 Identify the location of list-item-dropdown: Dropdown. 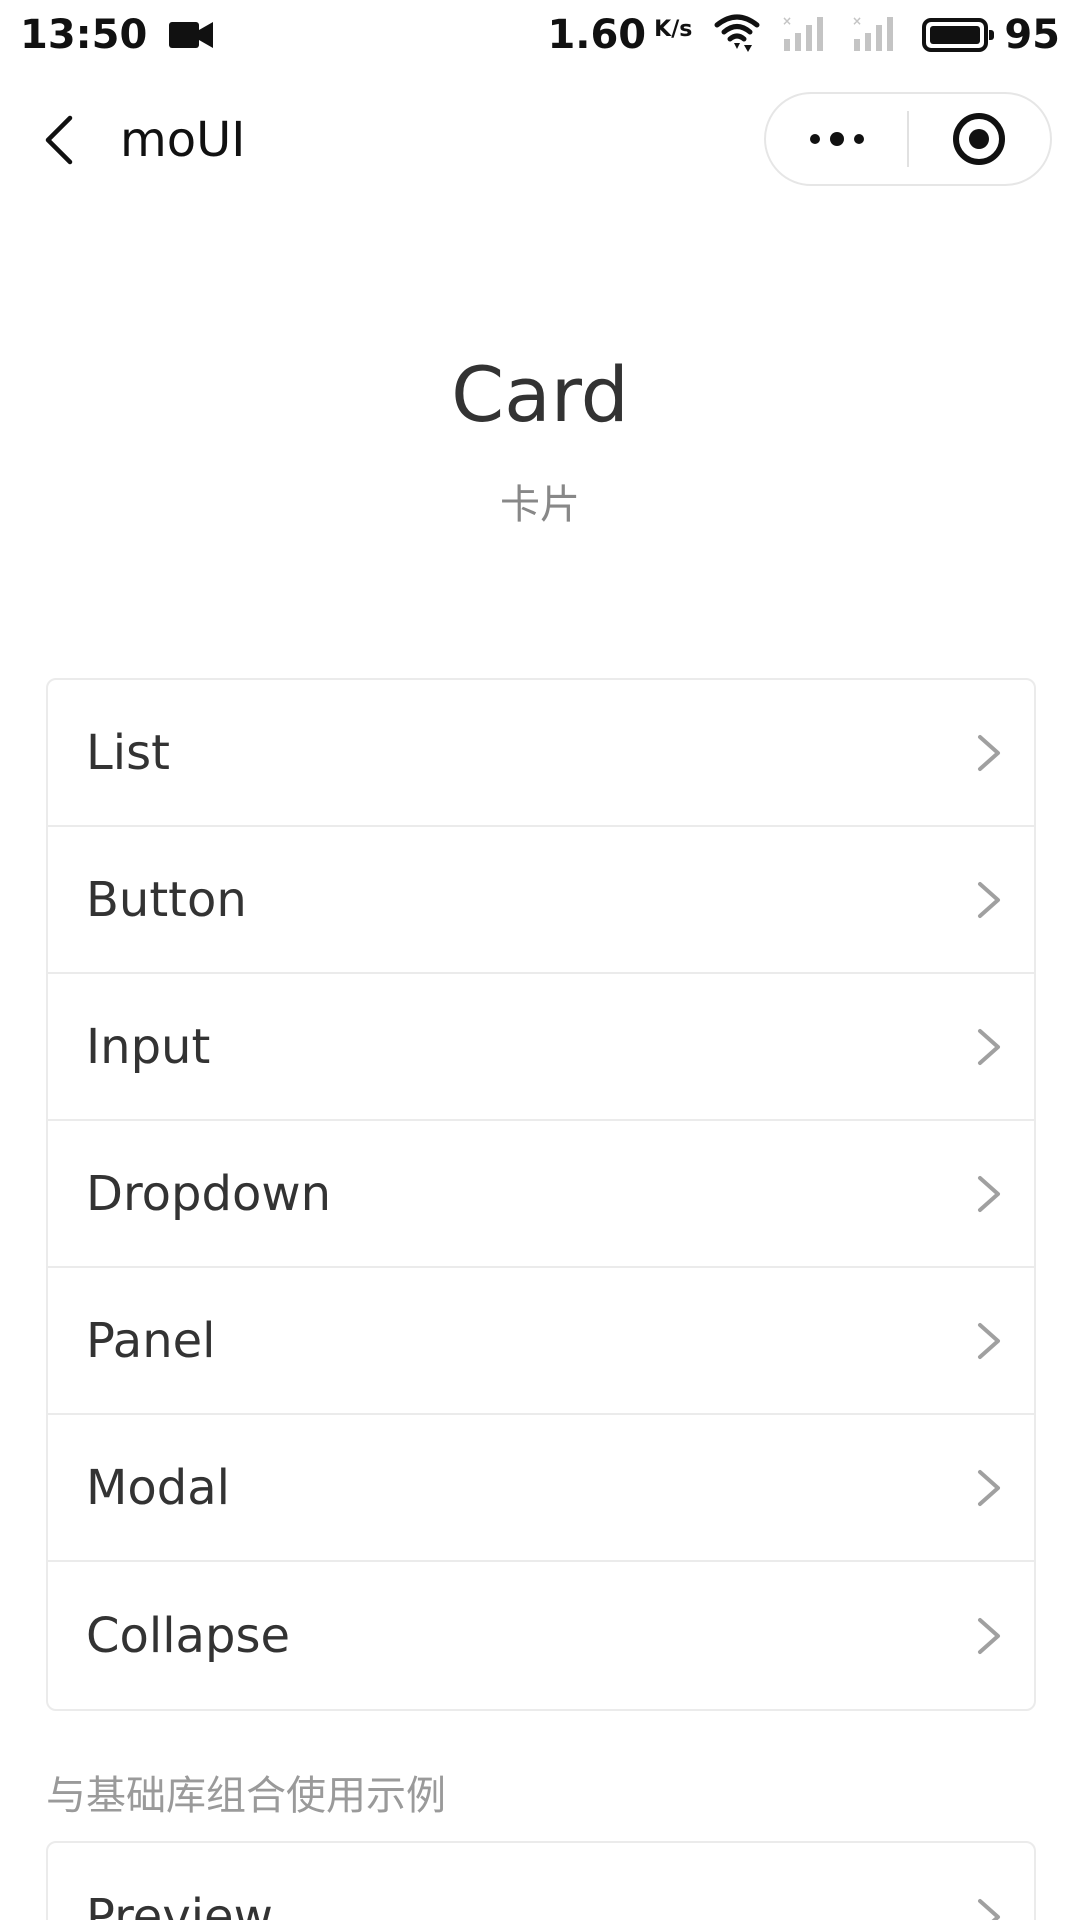
(541, 1194).